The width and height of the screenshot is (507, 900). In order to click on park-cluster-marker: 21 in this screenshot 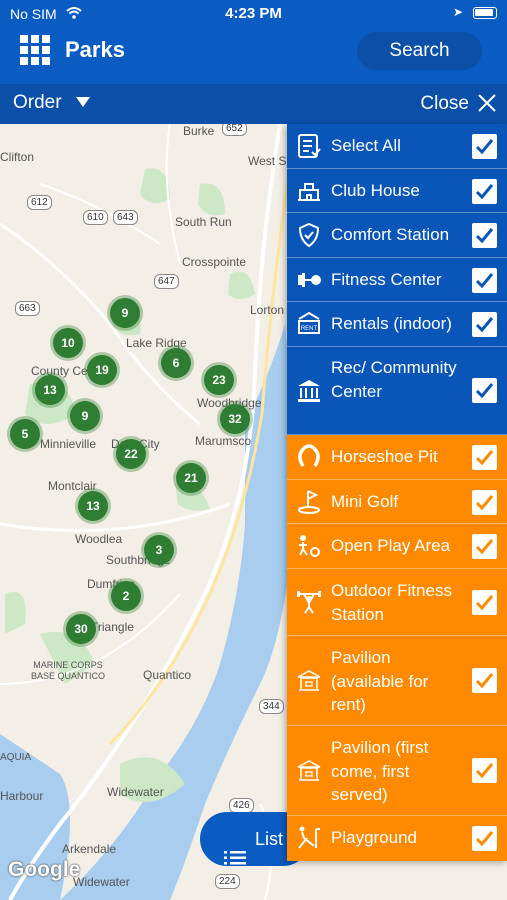, I will do `click(191, 478)`.